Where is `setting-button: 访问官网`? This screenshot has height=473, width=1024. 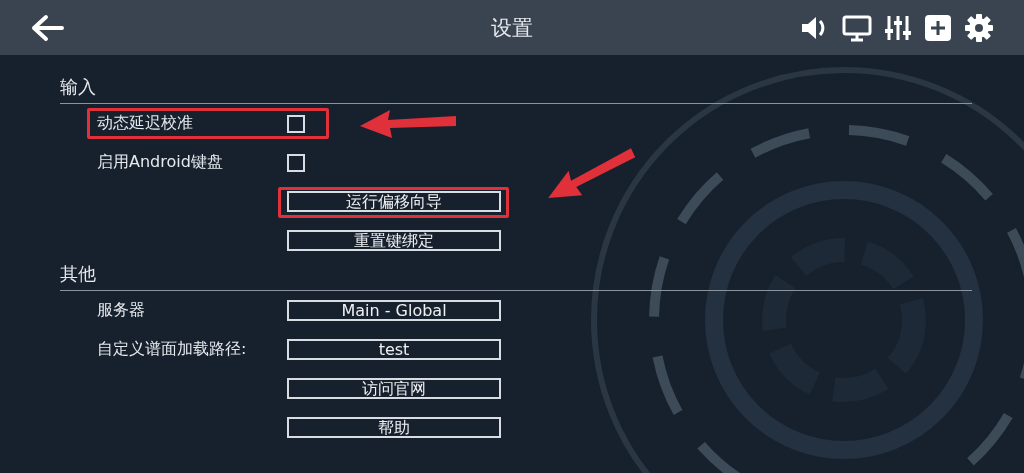 setting-button: 访问官网 is located at coordinates (394, 388).